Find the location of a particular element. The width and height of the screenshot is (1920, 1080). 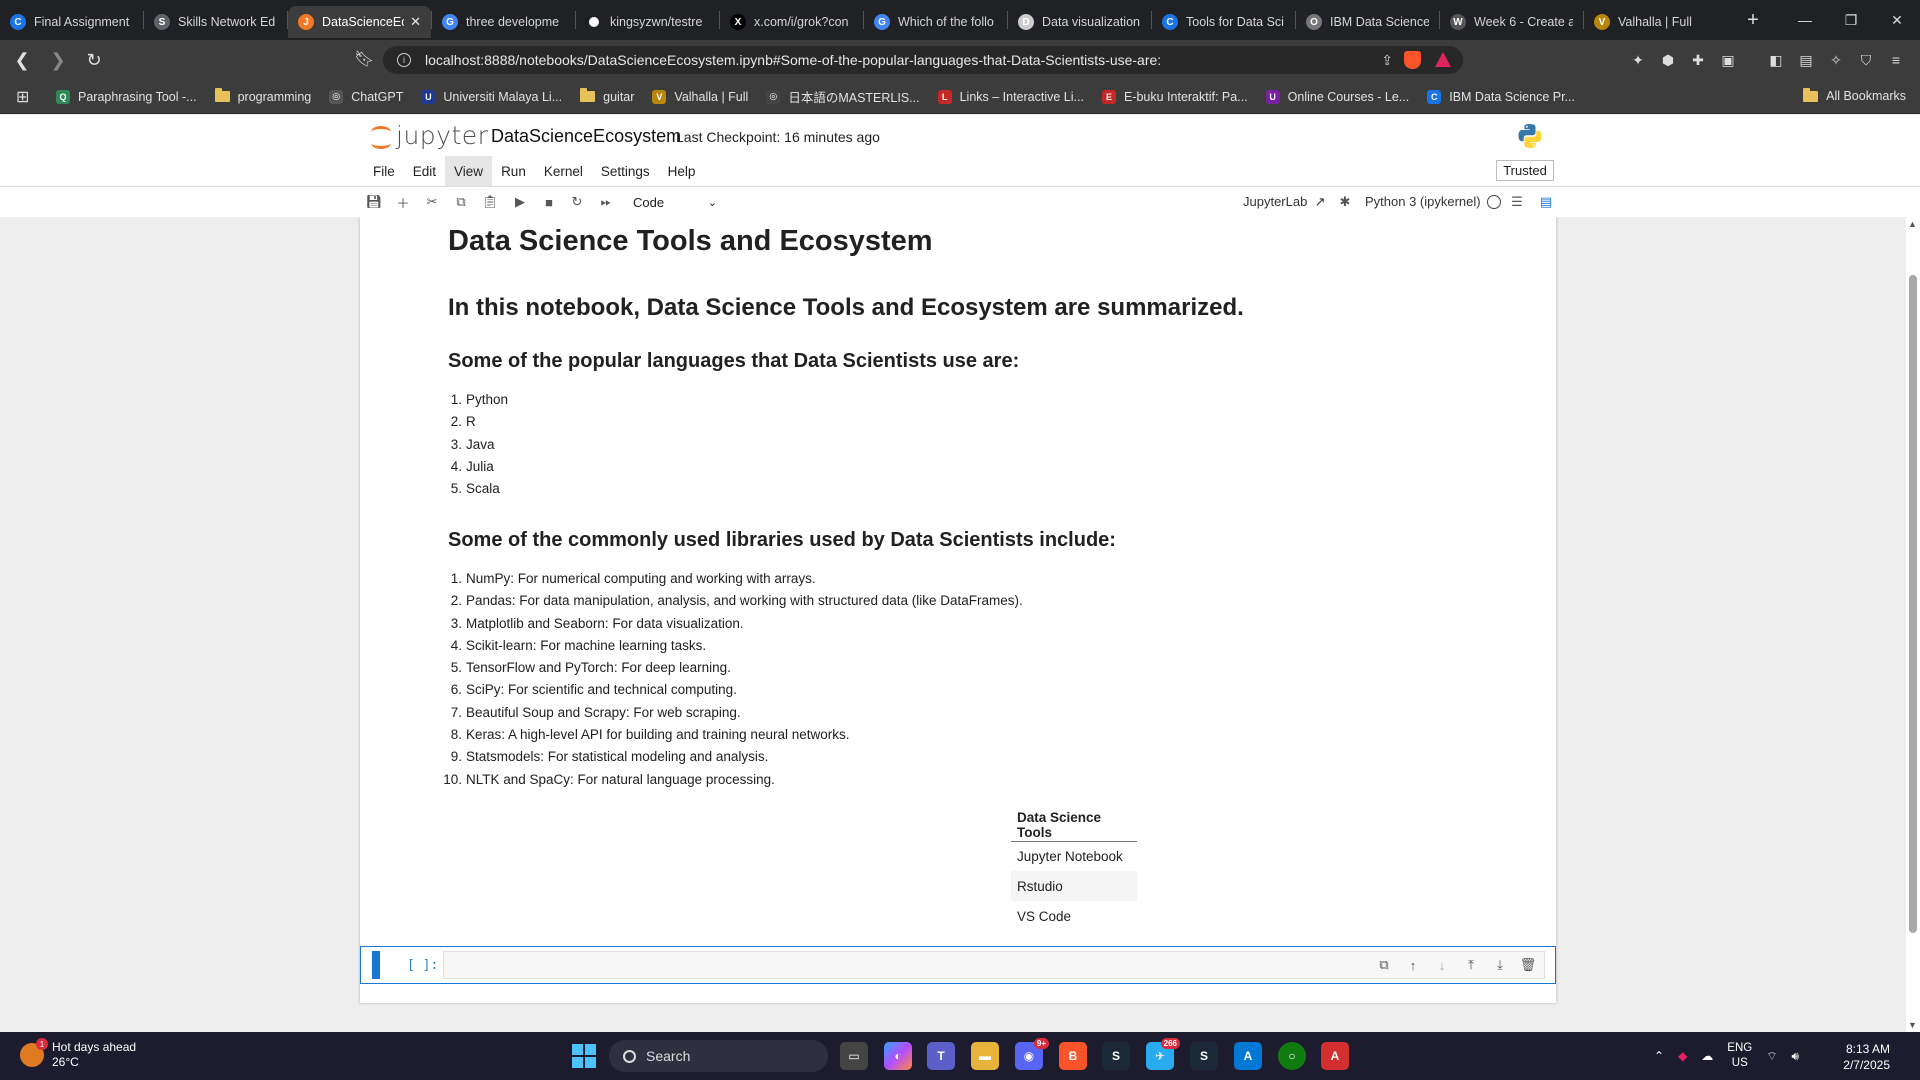

restart-run-all-icon: ⏩︎ is located at coordinates (606, 202).